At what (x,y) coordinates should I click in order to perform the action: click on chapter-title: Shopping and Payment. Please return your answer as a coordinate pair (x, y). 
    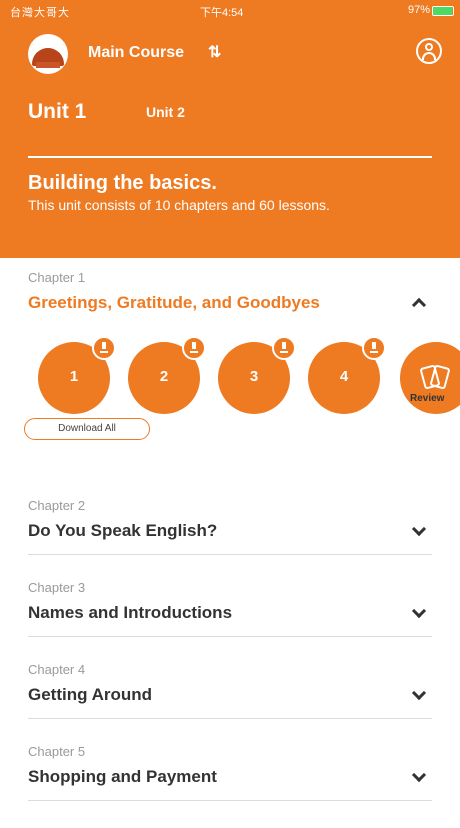
    Looking at the image, I should click on (122, 776).